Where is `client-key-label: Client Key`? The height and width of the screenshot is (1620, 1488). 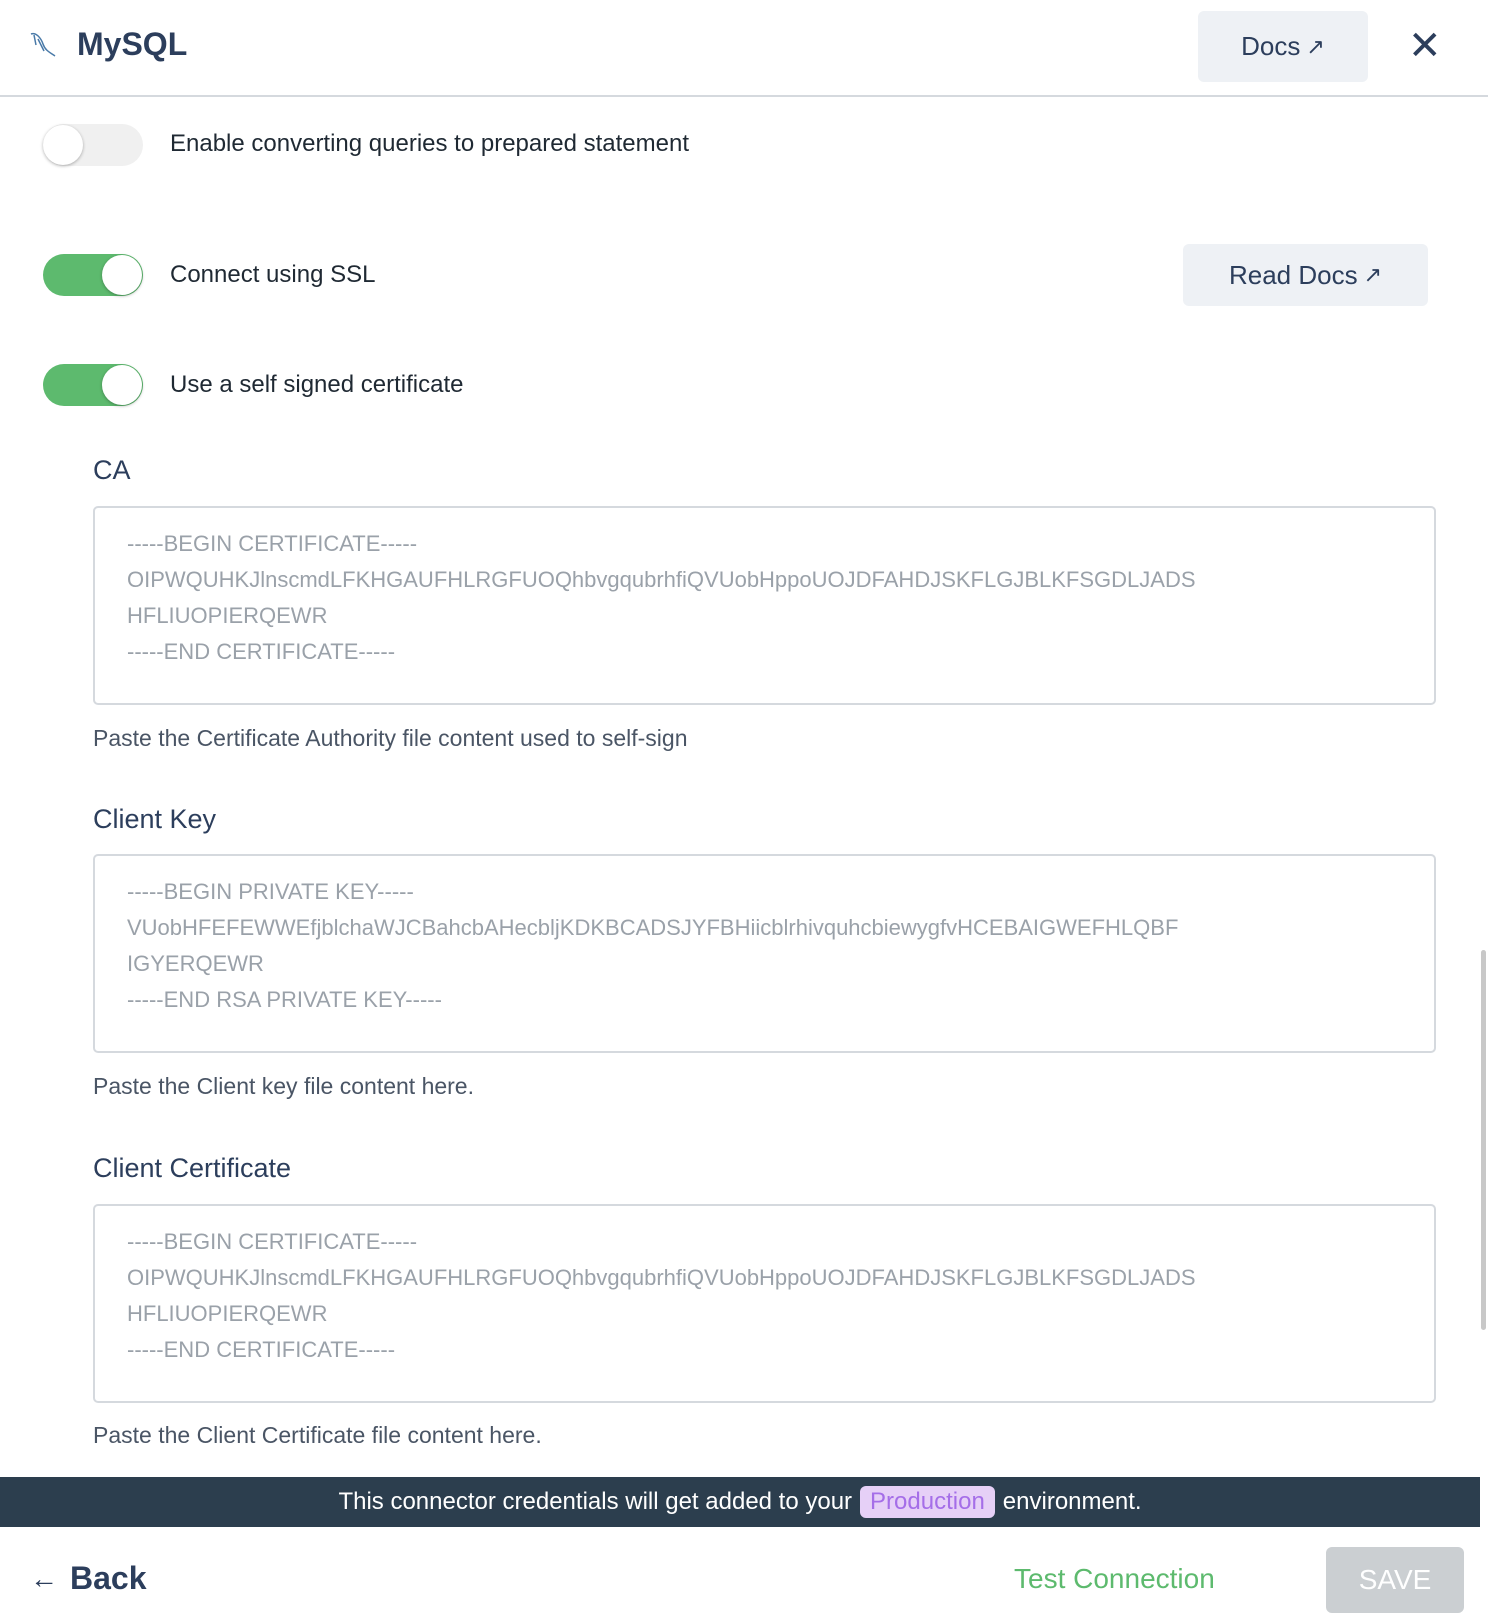 client-key-label: Client Key is located at coordinates (155, 819).